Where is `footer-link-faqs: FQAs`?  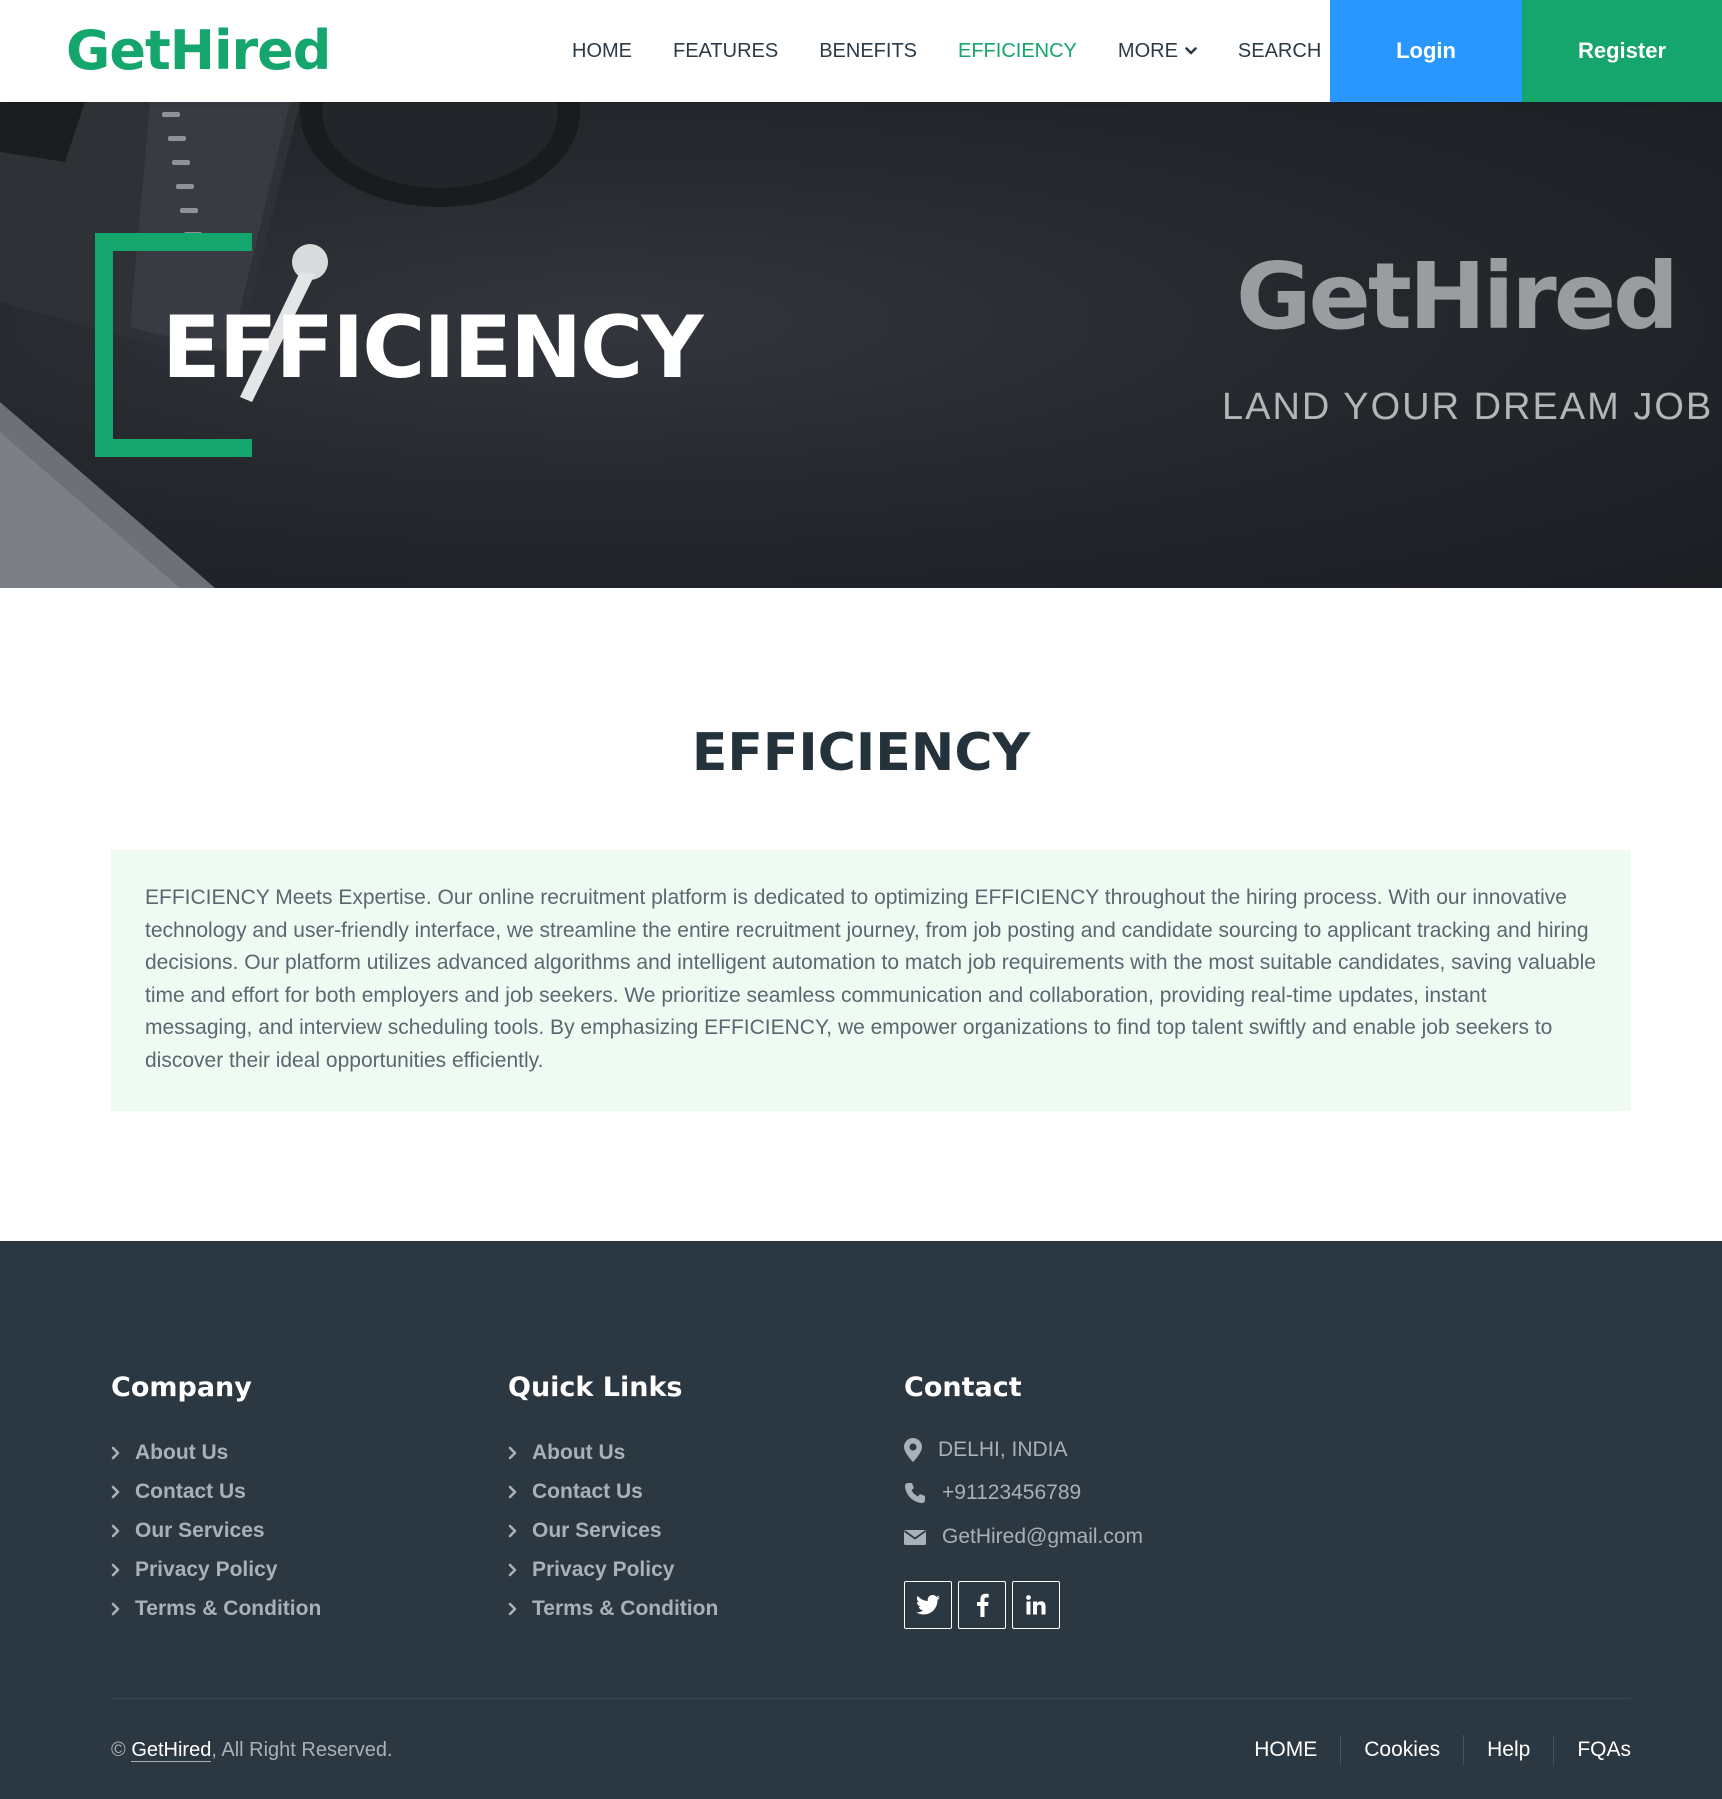 footer-link-faqs: FQAs is located at coordinates (1592, 1750).